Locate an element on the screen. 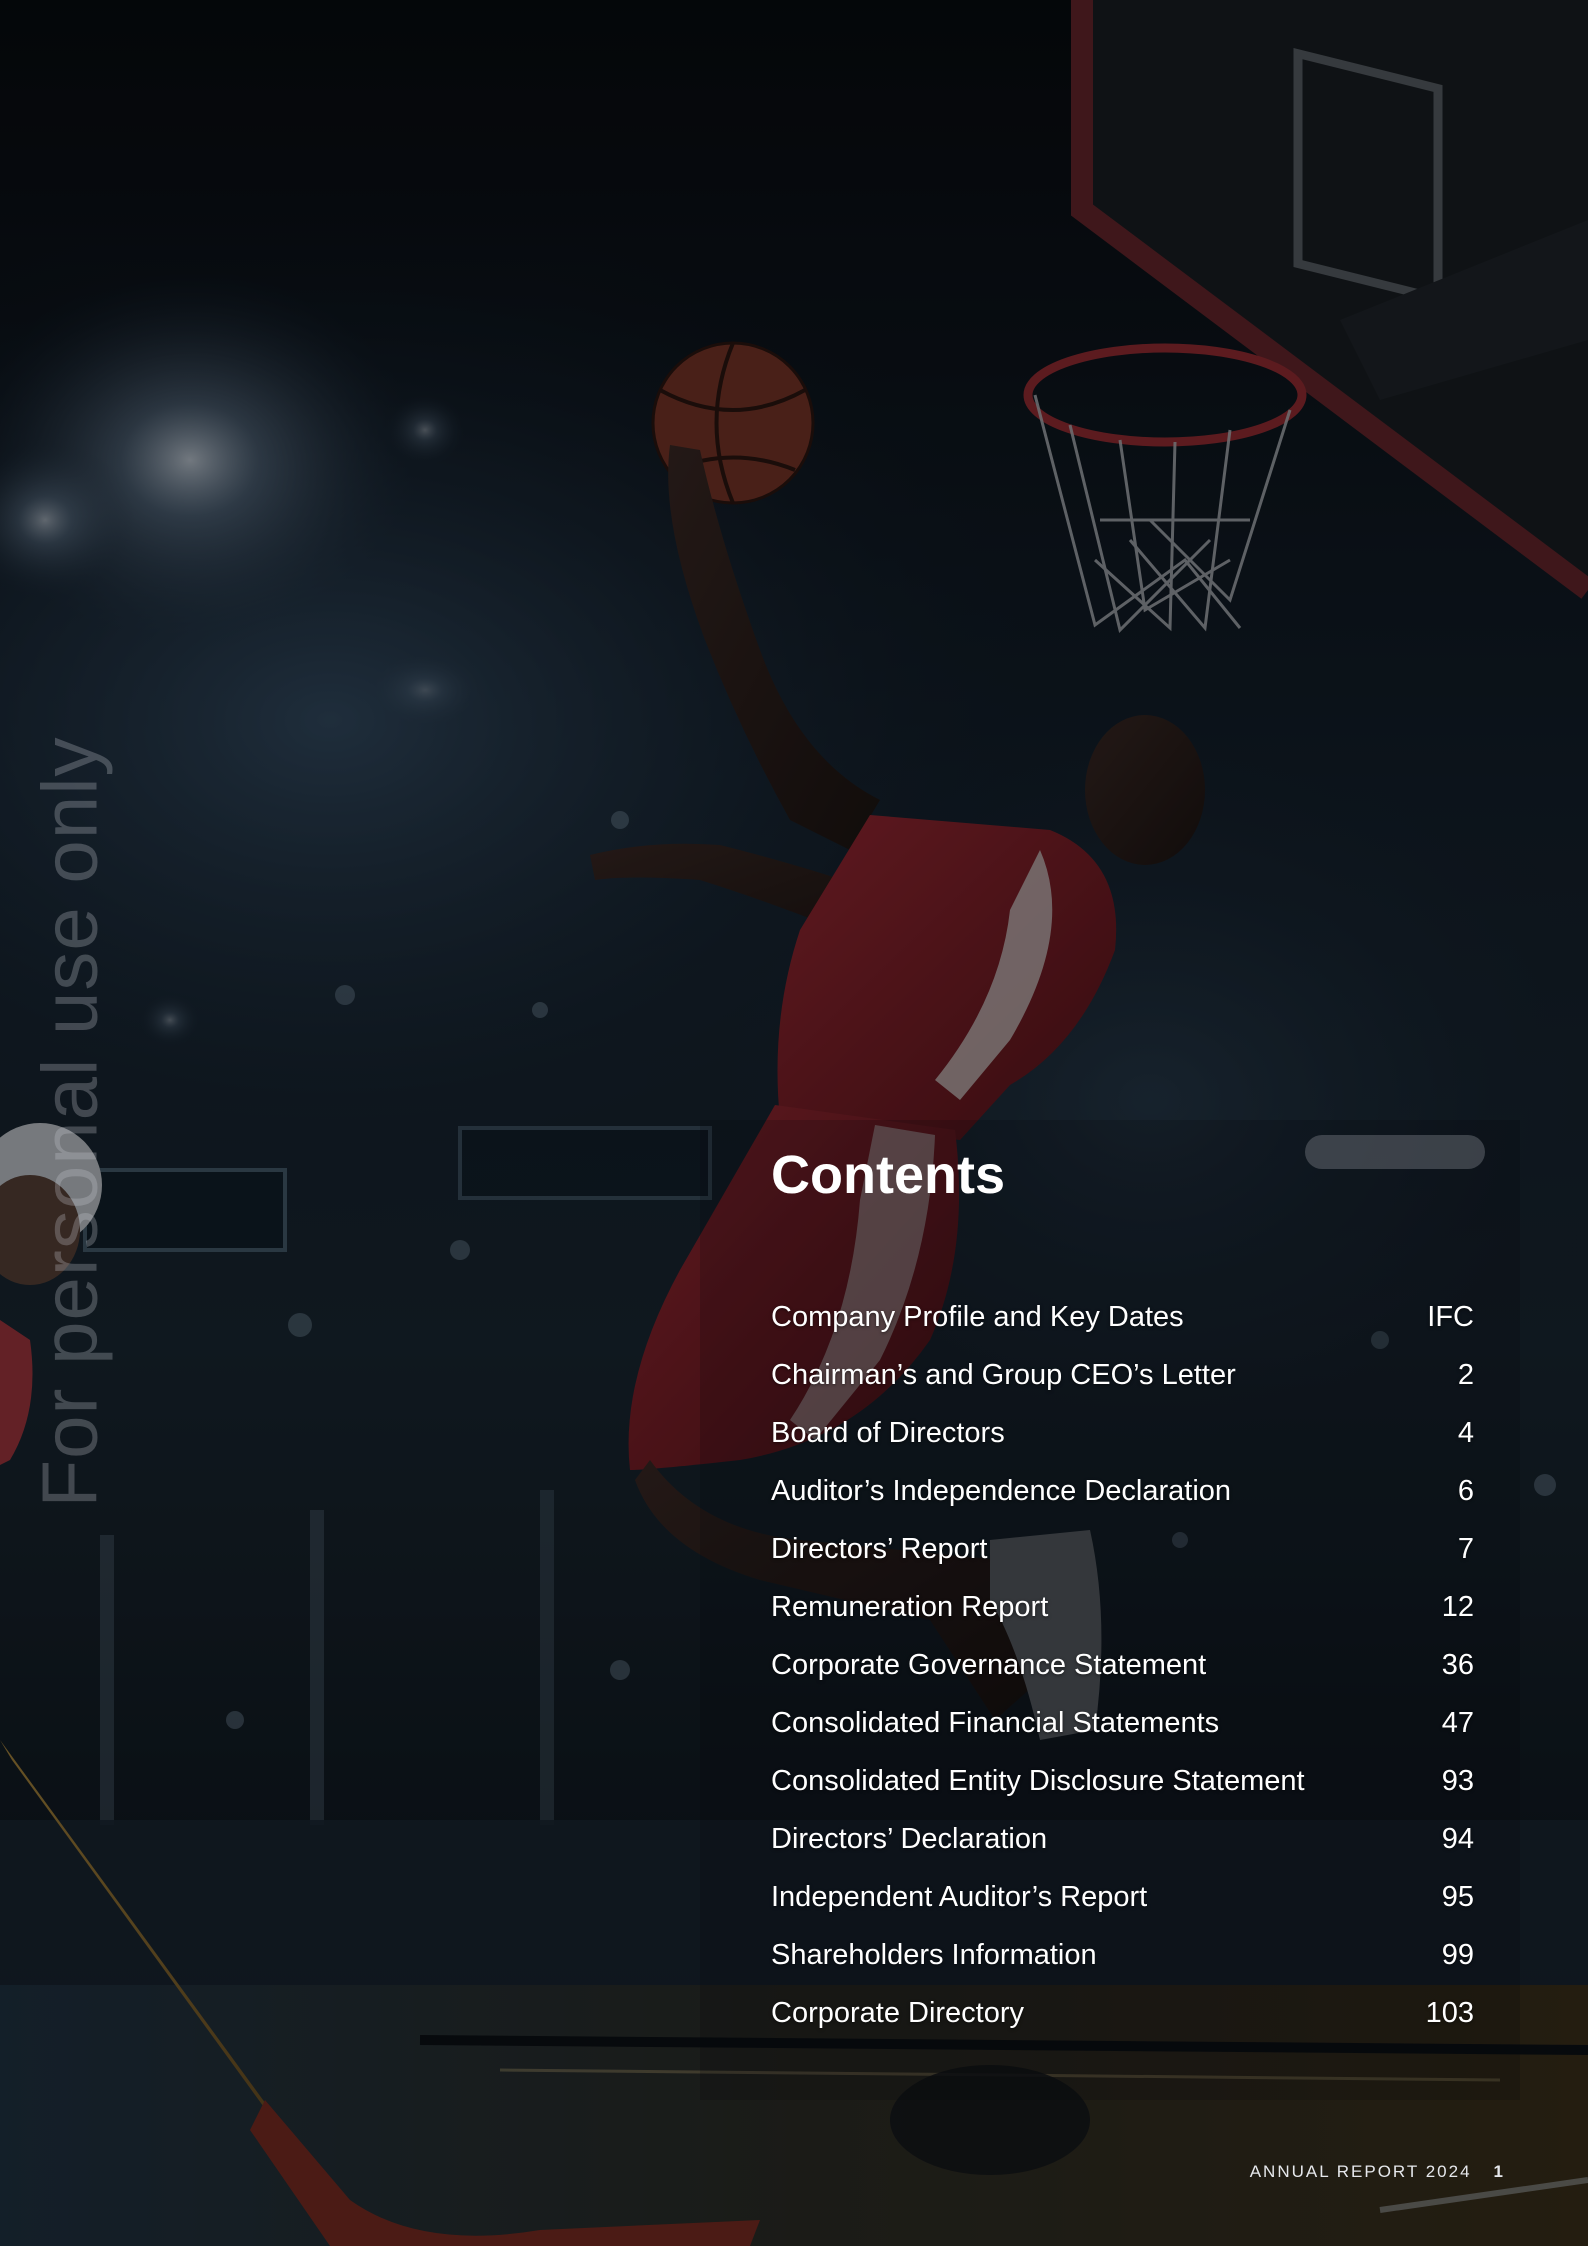  toc-item-page: 94 is located at coordinates (1457, 1838).